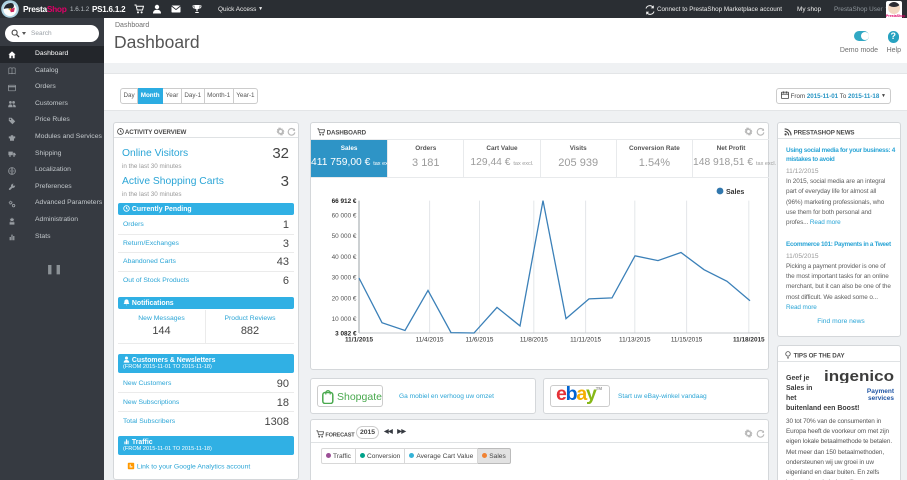  Describe the element at coordinates (344, 319) in the screenshot. I see `svg-text: 10 000 €` at that location.